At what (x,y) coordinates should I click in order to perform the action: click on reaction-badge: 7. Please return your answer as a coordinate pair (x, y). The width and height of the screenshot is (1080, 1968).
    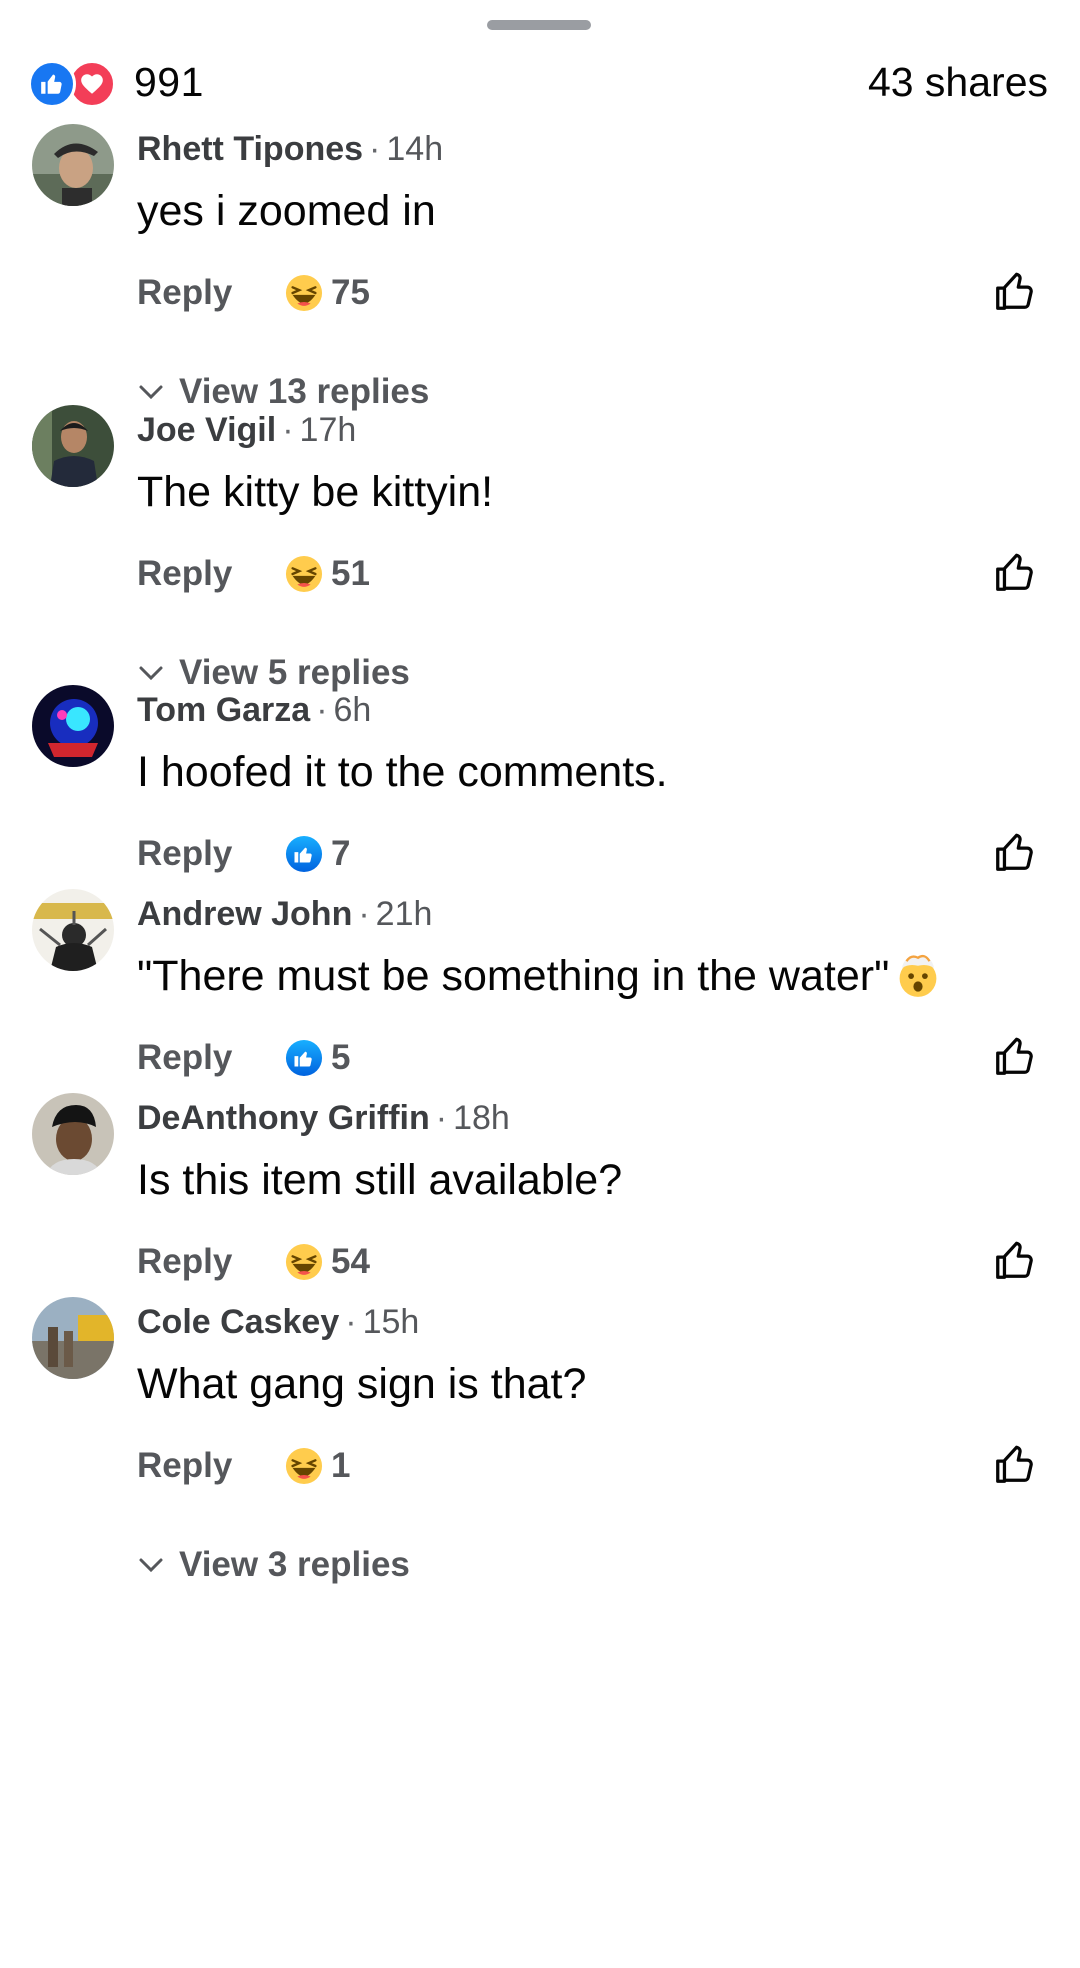
    Looking at the image, I should click on (317, 854).